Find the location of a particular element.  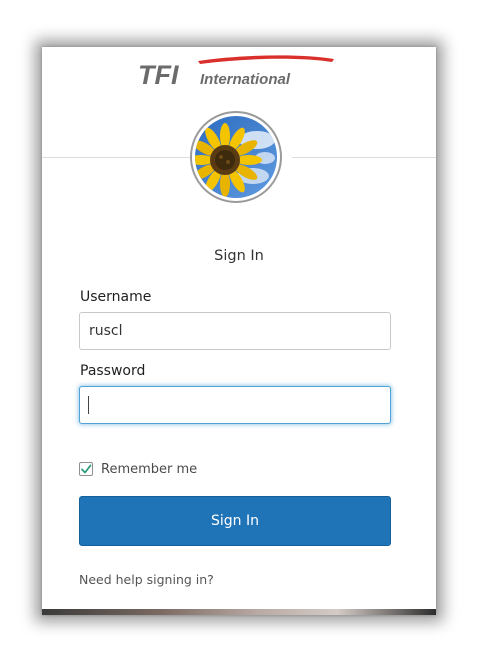

header-divider-right is located at coordinates (364, 157).